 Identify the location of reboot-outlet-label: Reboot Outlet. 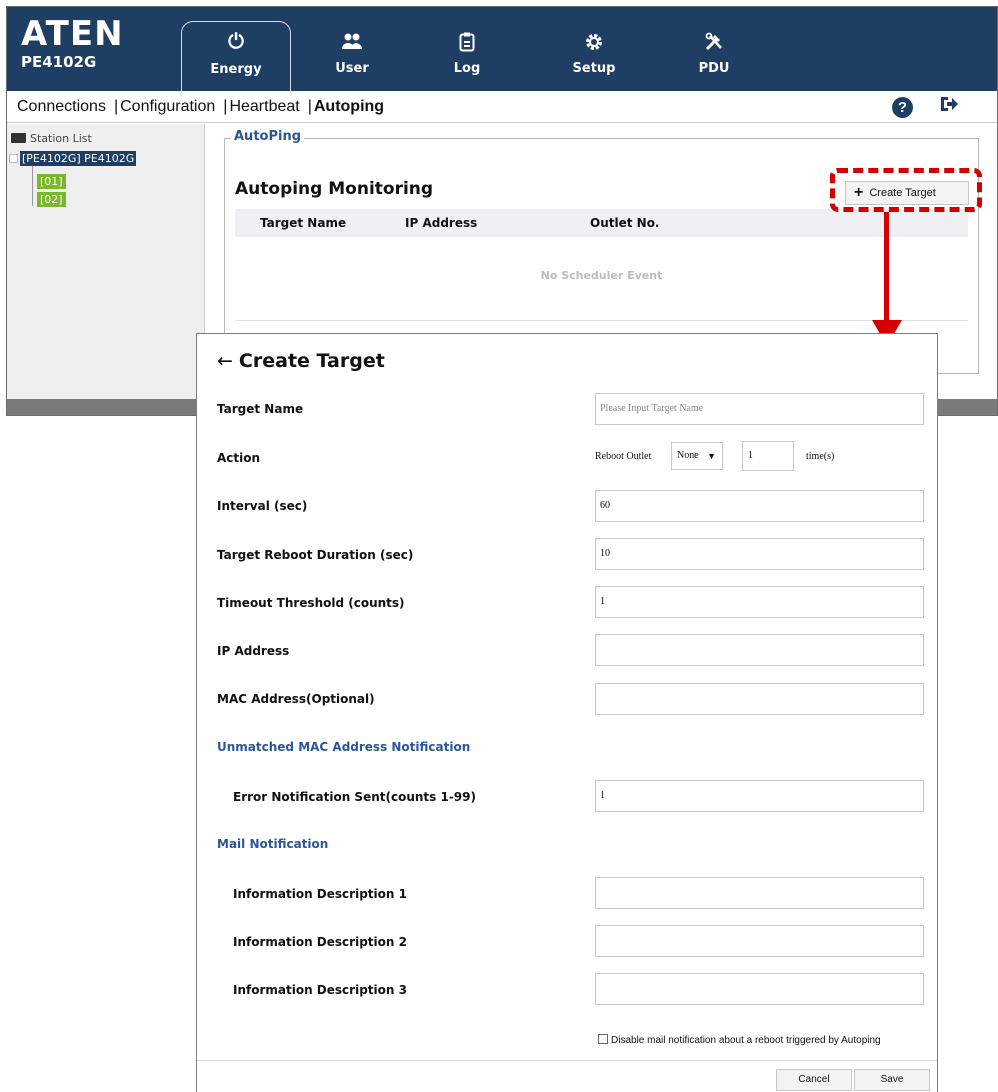
(623, 456).